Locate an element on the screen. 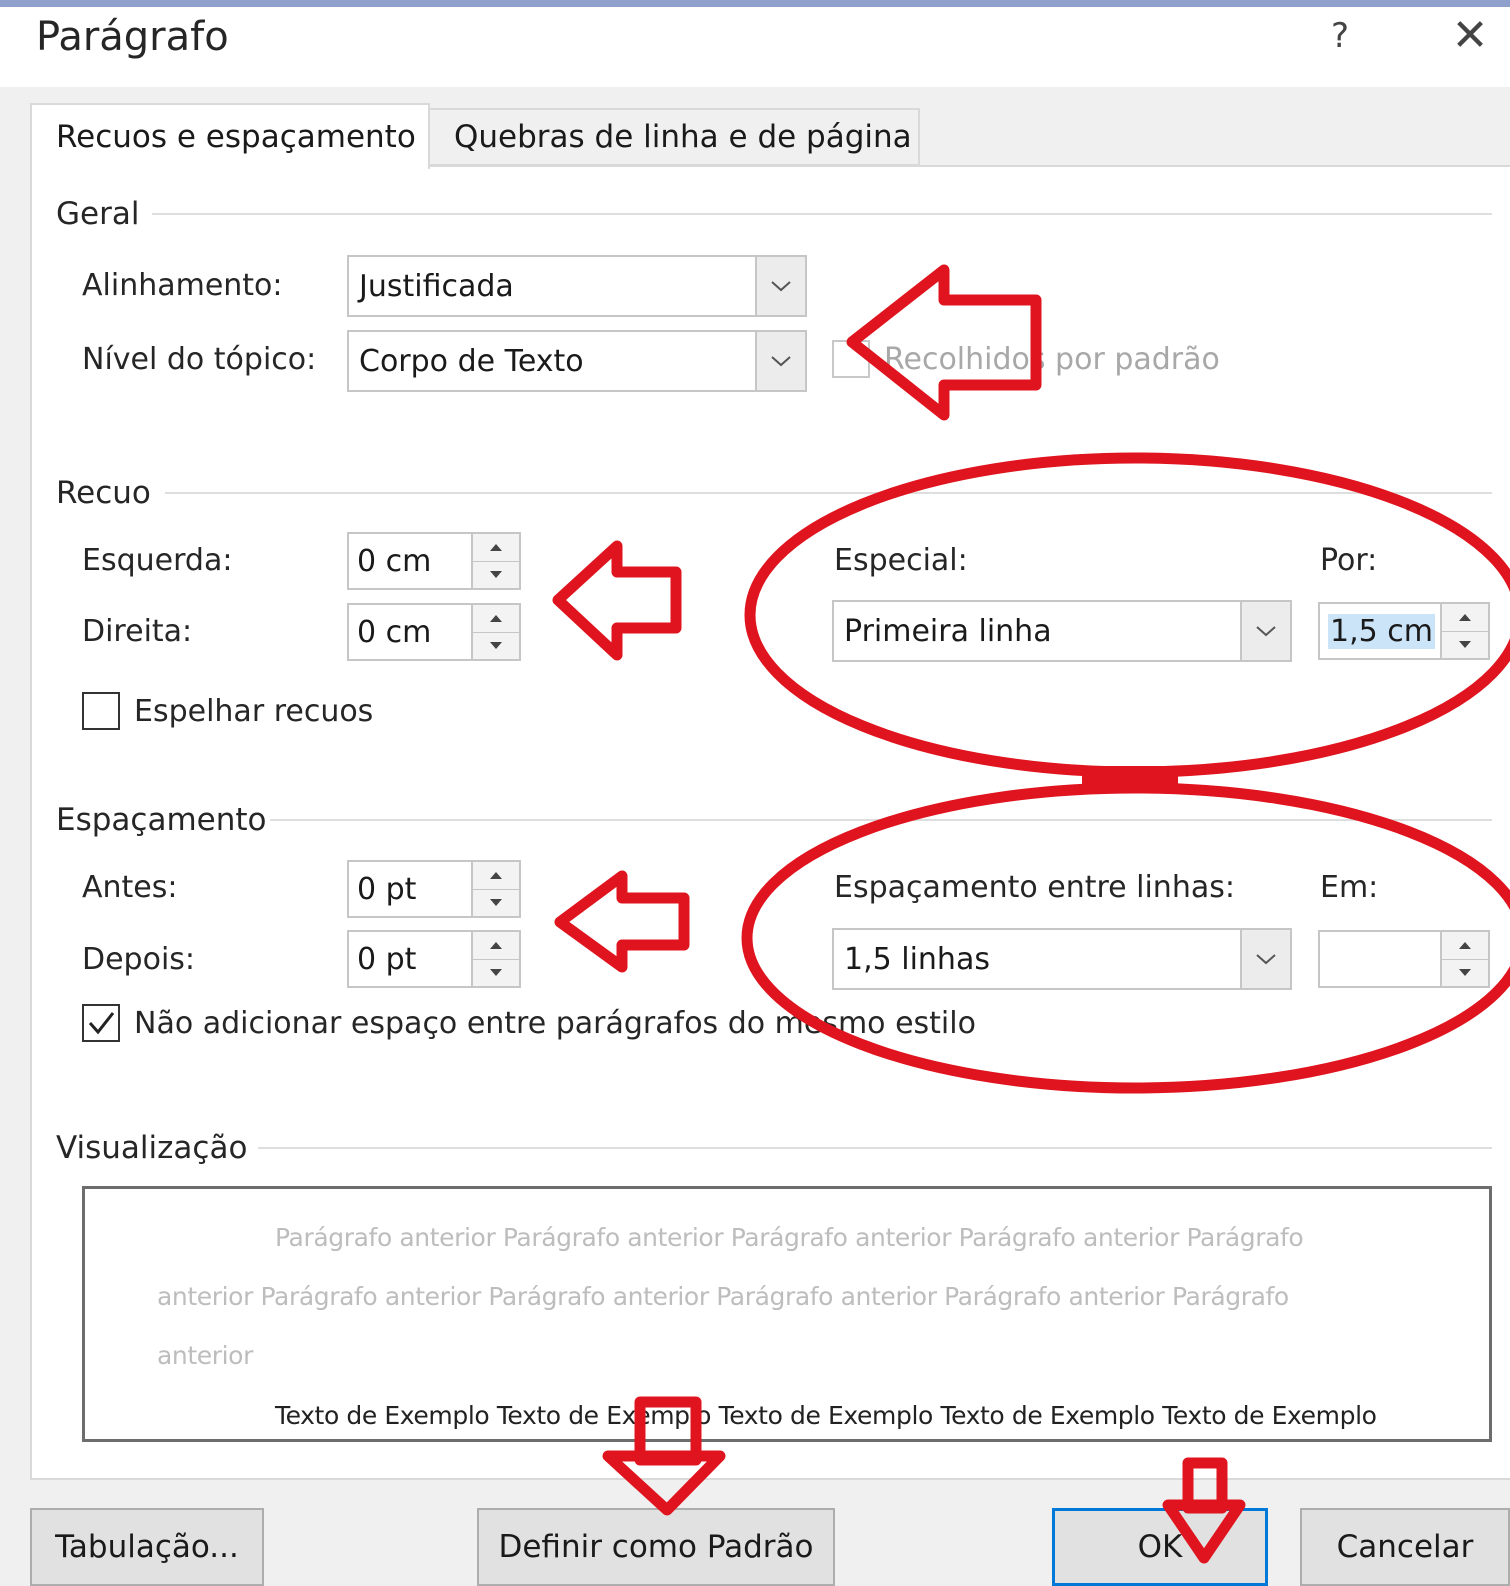  nao-adicionar-checkbox is located at coordinates (101, 1023).